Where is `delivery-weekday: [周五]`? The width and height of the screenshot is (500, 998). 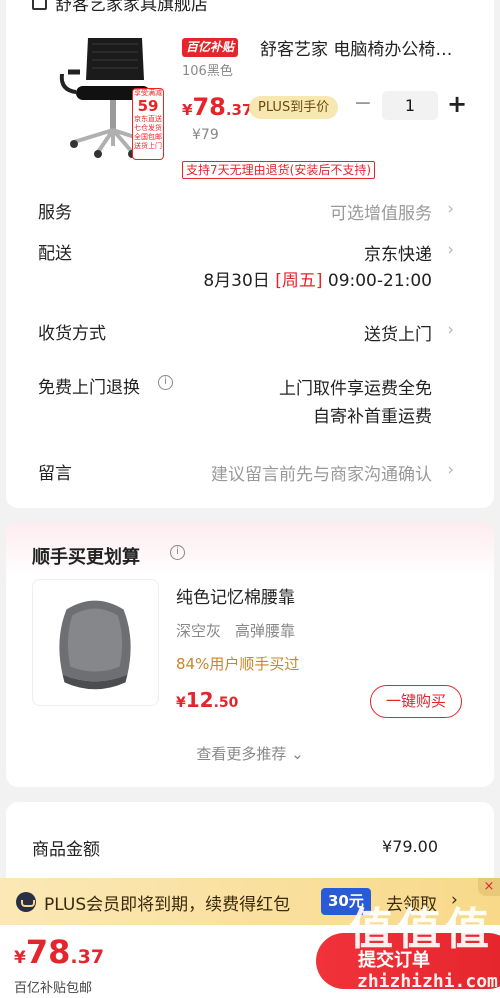 delivery-weekday: [周五] is located at coordinates (299, 281).